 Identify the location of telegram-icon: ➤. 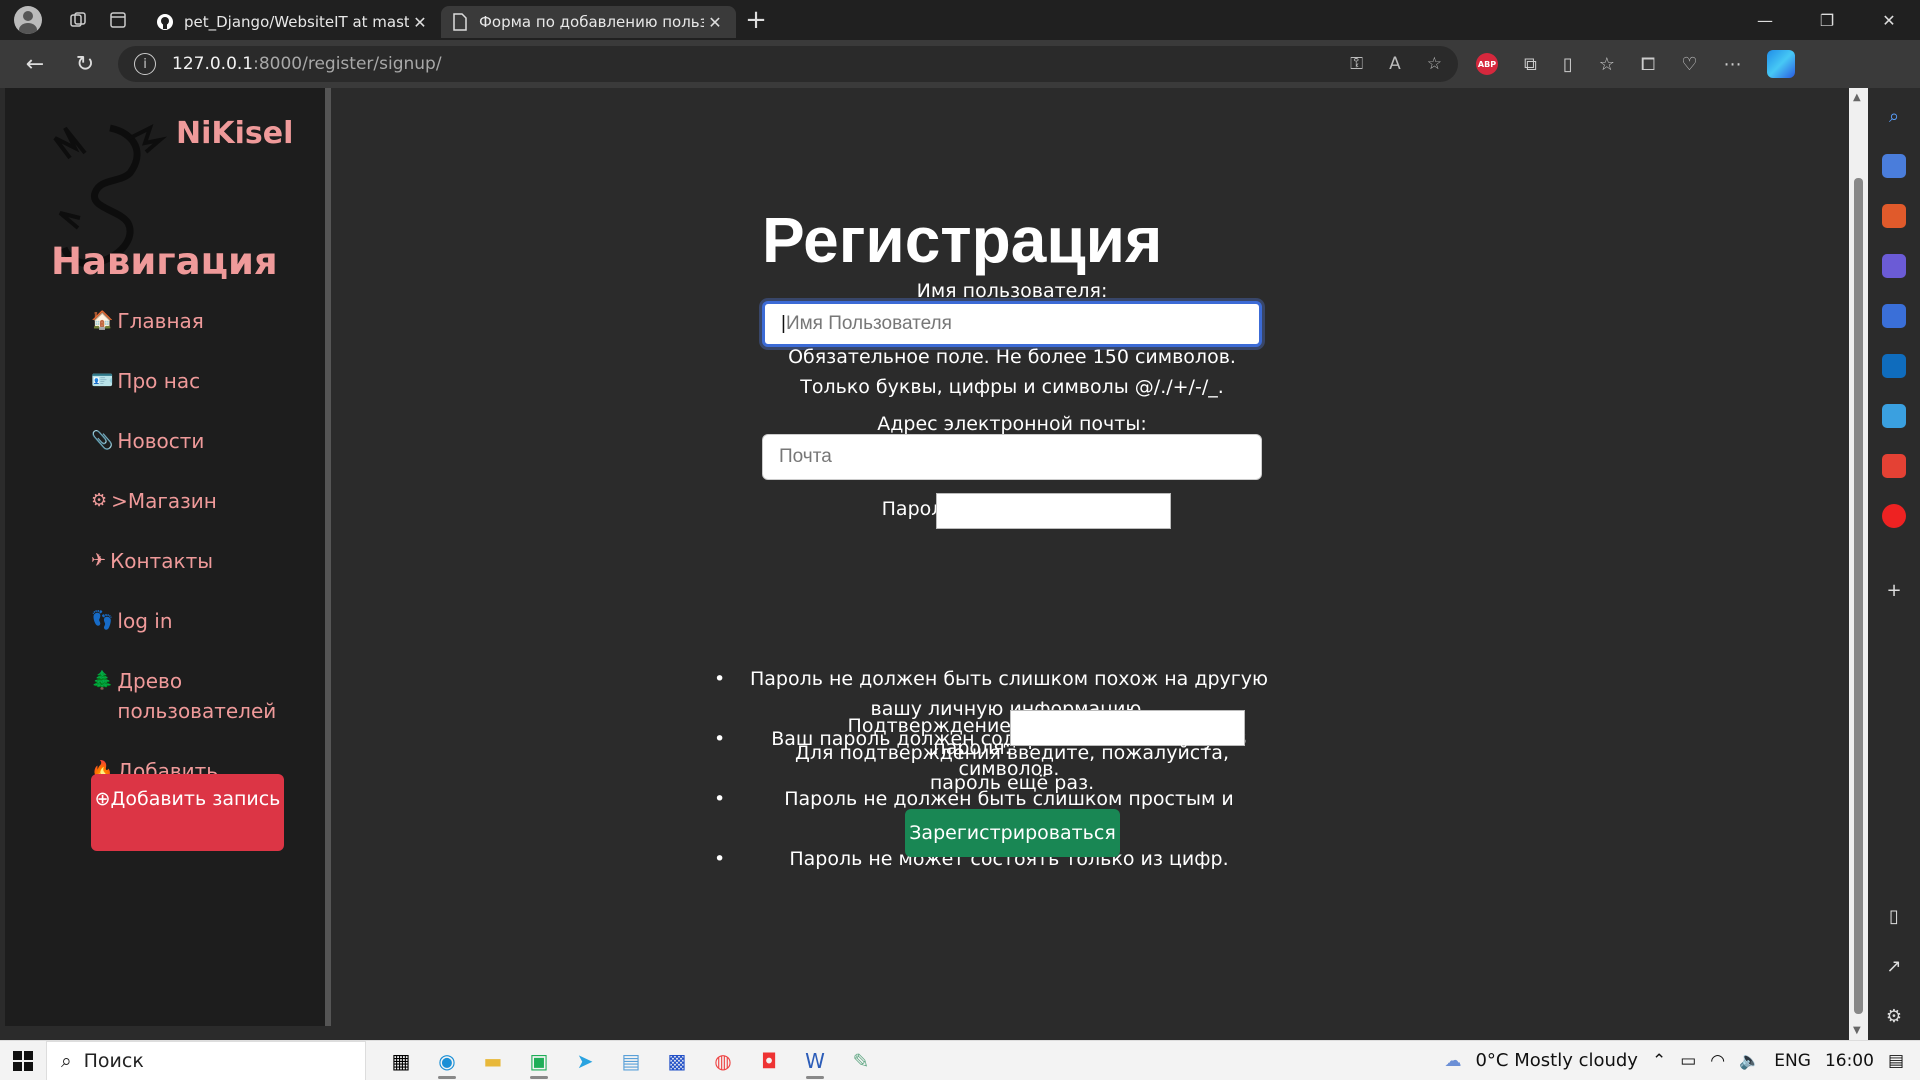
(585, 1060).